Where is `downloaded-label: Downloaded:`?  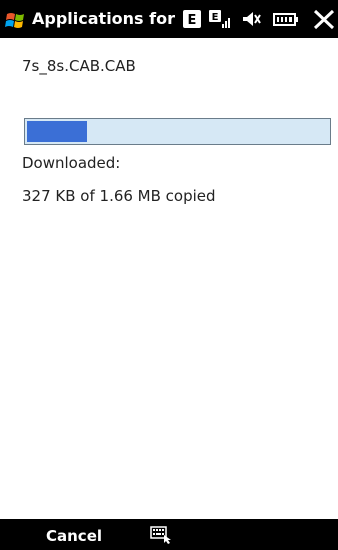
downloaded-label: Downloaded: is located at coordinates (71, 163).